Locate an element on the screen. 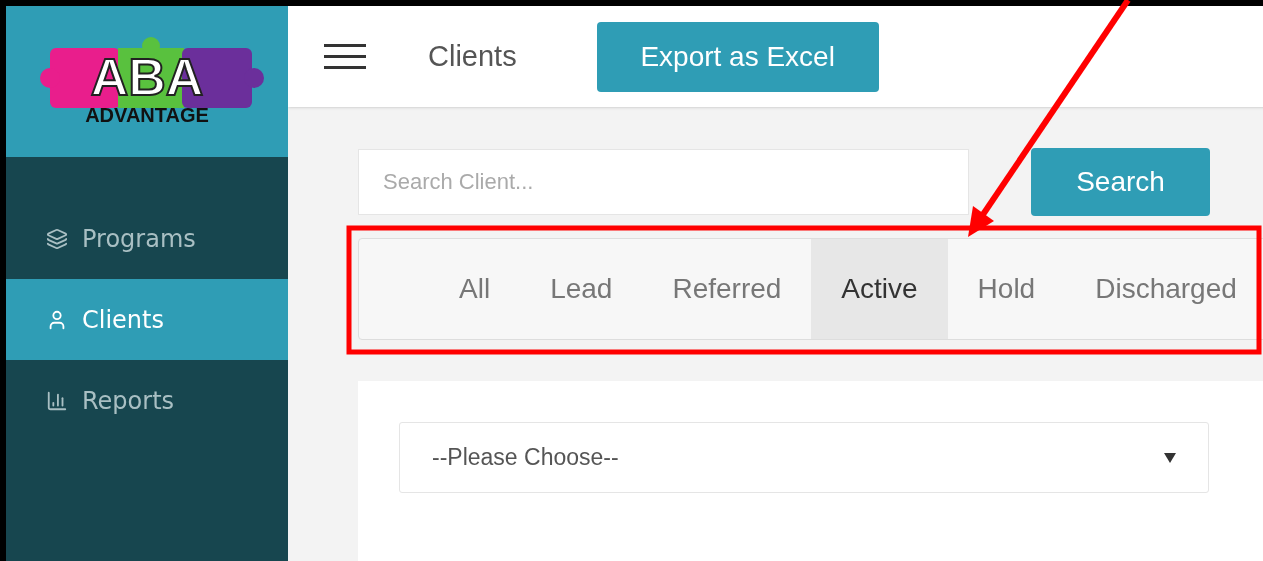 The image size is (1263, 561). tab: All is located at coordinates (475, 289).